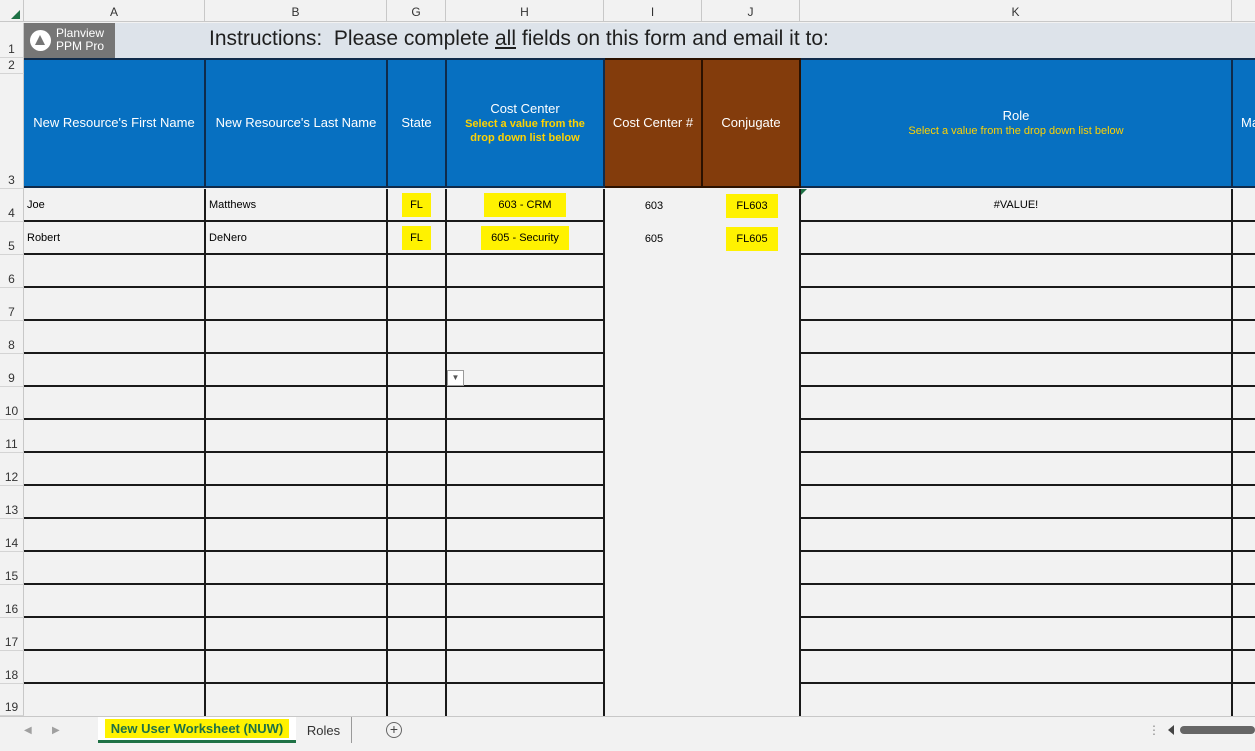 The height and width of the screenshot is (751, 1255). What do you see at coordinates (751, 11) in the screenshot?
I see `column-header-j: J` at bounding box center [751, 11].